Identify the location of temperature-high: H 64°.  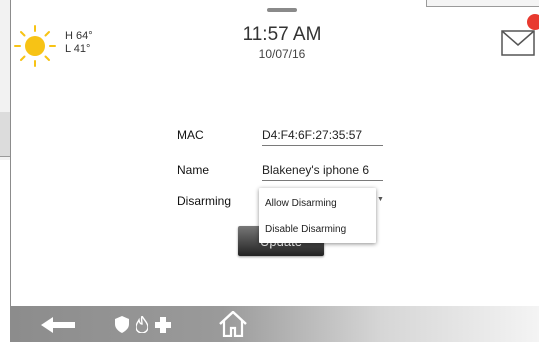
(79, 36).